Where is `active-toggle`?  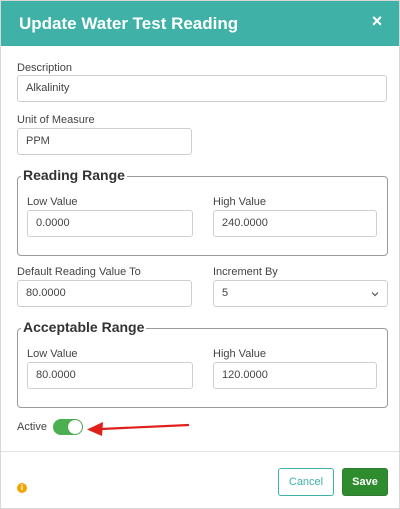
active-toggle is located at coordinates (68, 427).